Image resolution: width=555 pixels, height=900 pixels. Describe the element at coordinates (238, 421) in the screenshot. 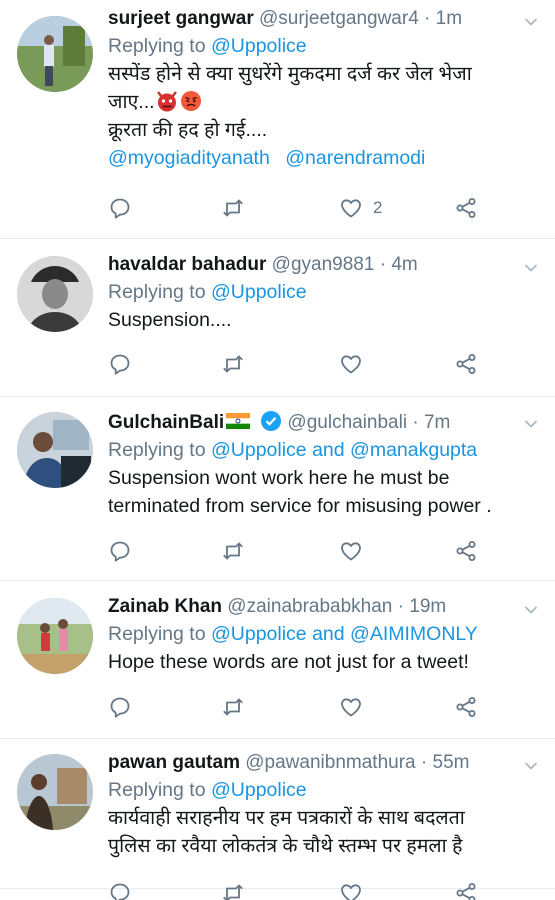

I see `india-flag-icon` at that location.